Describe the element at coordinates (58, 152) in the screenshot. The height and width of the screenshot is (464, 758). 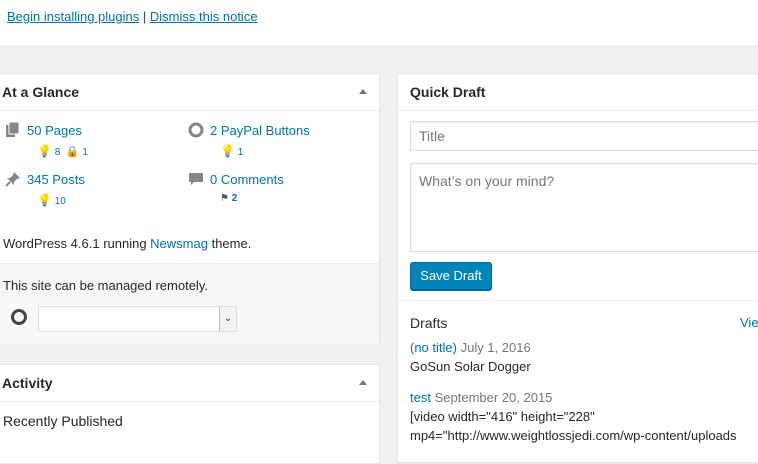
I see `pages-sub1: 8` at that location.